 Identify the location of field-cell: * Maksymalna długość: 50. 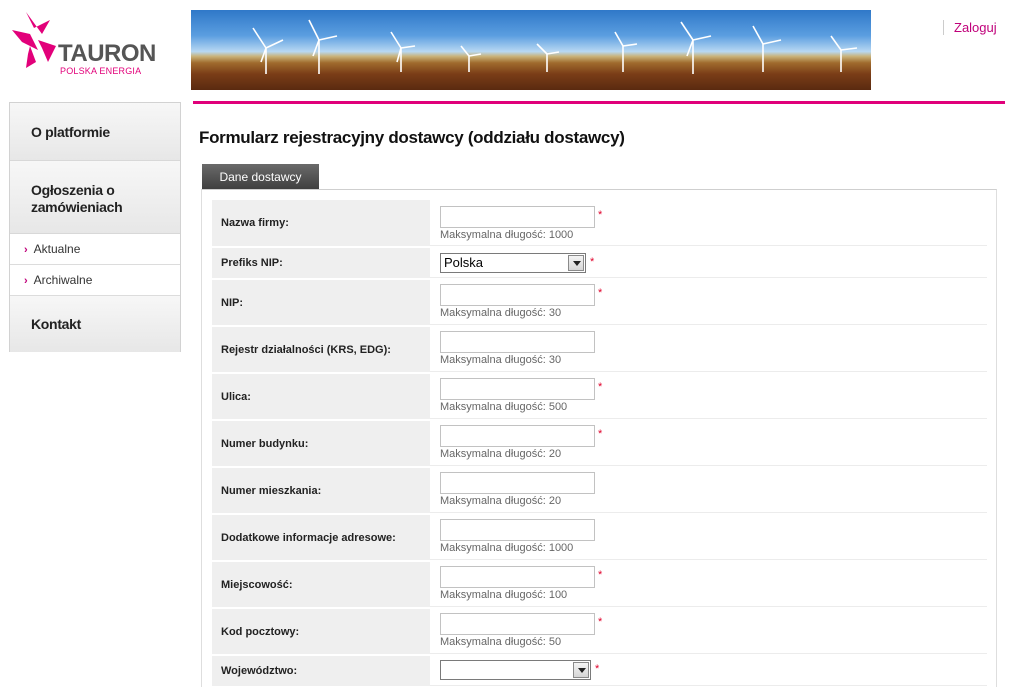
(708, 631).